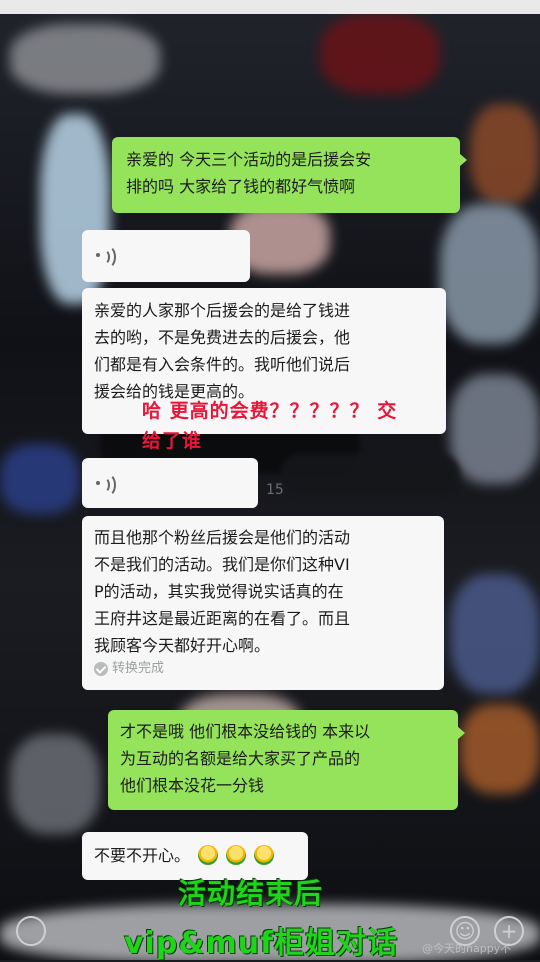 This screenshot has width=540, height=962. I want to click on message-text: 亲爱的 今天三个活动的是后援会安 排的吗 大家给了钱的都好气愤啊, so click(249, 173).